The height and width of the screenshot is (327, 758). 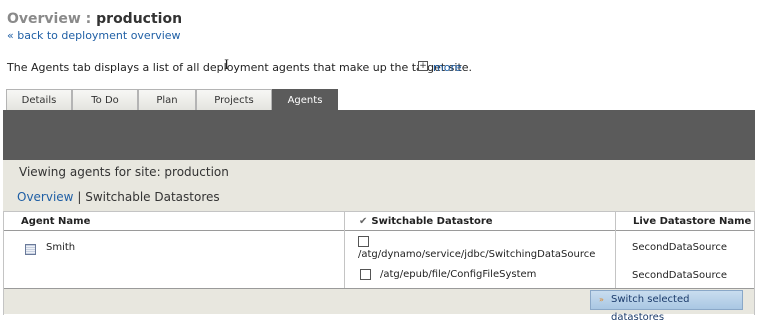 What do you see at coordinates (680, 275) in the screenshot?
I see `live-datastore-name-2: SecondDataSource` at bounding box center [680, 275].